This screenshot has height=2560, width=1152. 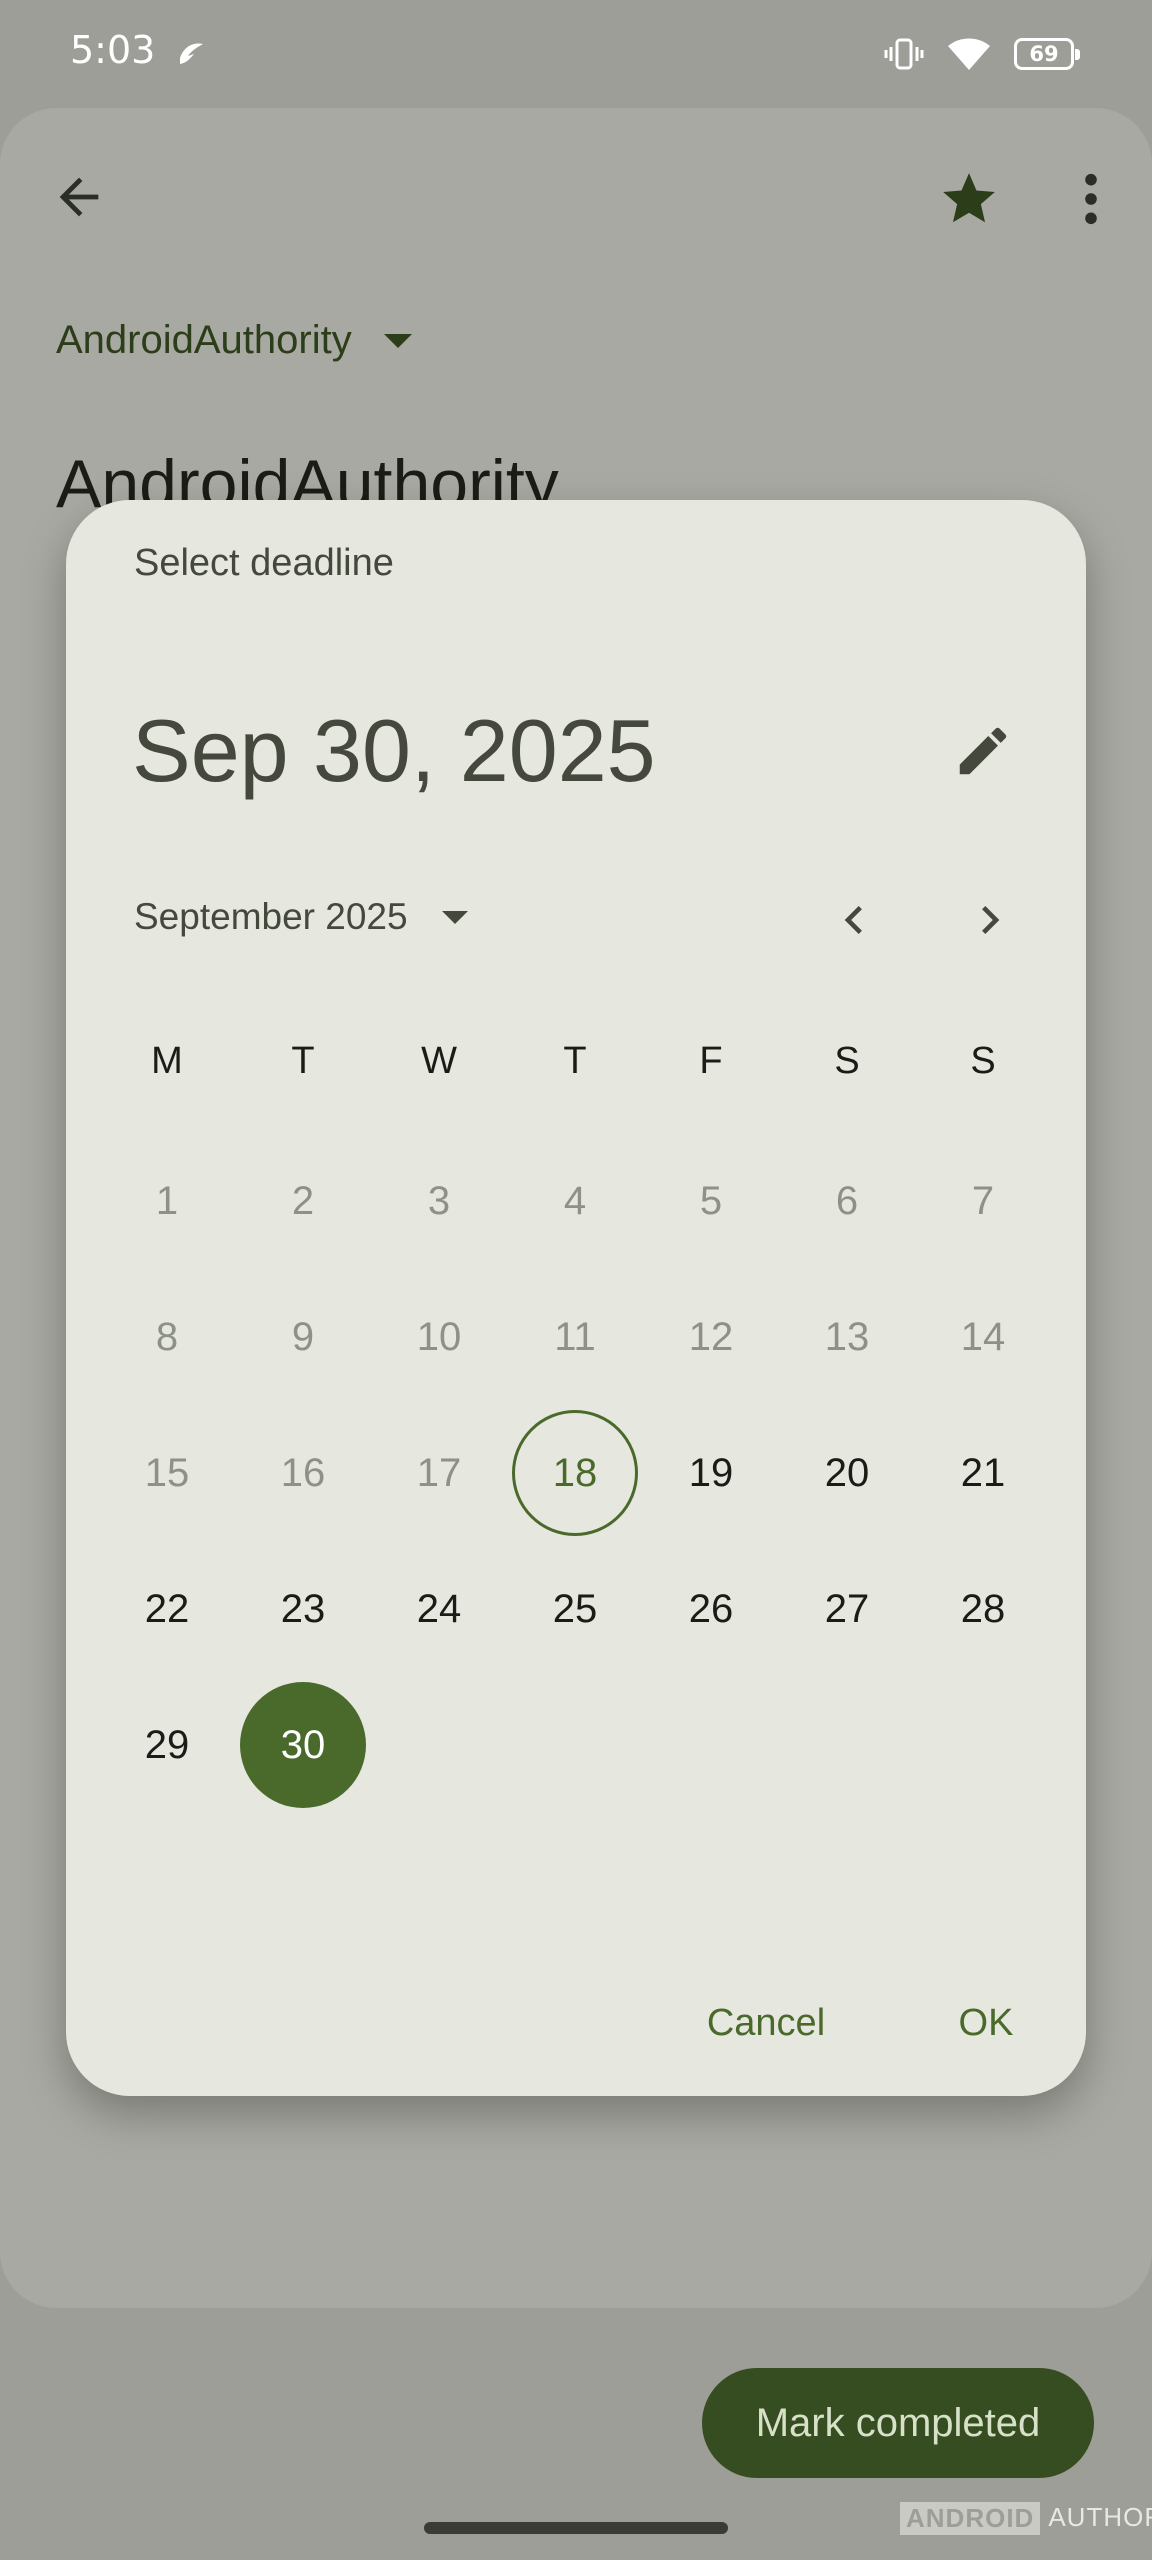 I want to click on calendar-day-26: 26, so click(x=711, y=1609).